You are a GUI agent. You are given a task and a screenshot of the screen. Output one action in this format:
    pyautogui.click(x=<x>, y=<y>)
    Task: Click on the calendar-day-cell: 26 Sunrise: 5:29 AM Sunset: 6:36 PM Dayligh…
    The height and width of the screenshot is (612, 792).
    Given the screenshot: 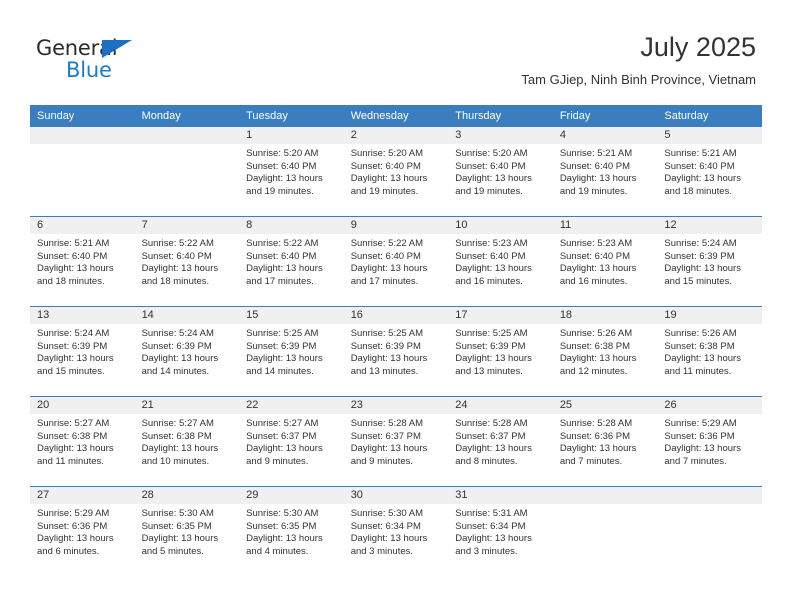 What is the action you would take?
    pyautogui.click(x=709, y=441)
    